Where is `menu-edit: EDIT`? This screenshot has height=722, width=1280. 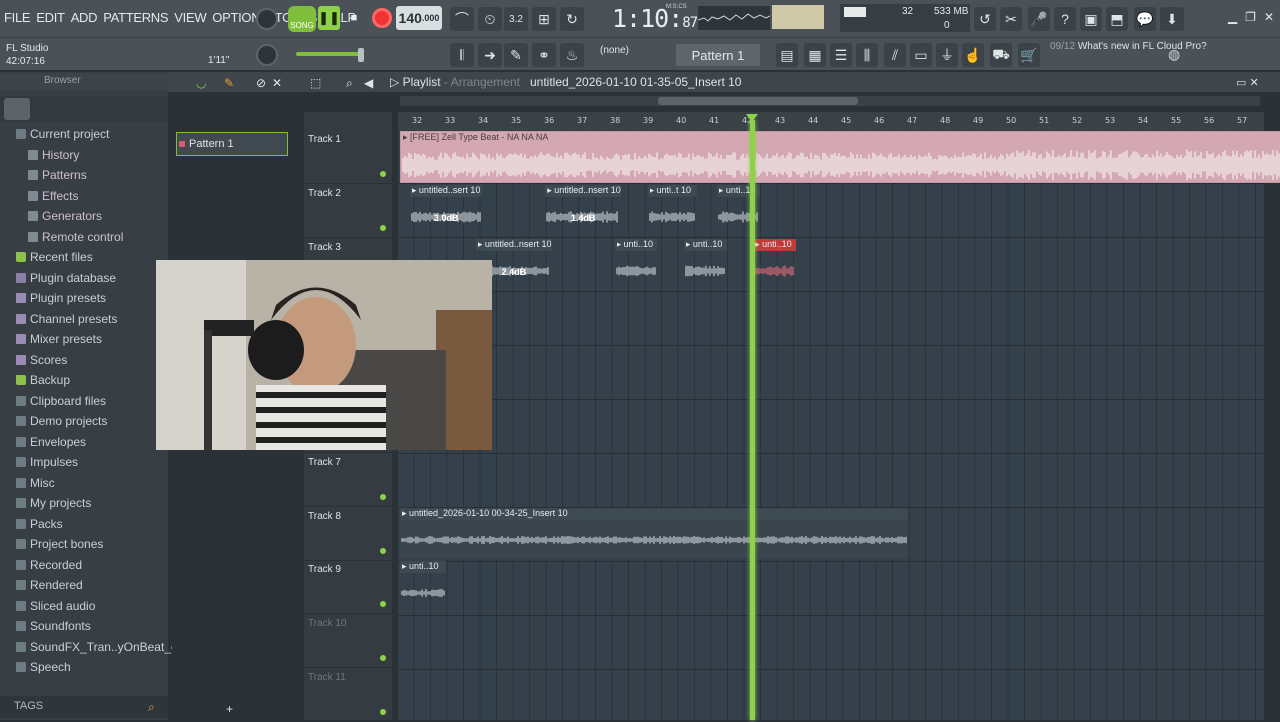 menu-edit: EDIT is located at coordinates (50, 17).